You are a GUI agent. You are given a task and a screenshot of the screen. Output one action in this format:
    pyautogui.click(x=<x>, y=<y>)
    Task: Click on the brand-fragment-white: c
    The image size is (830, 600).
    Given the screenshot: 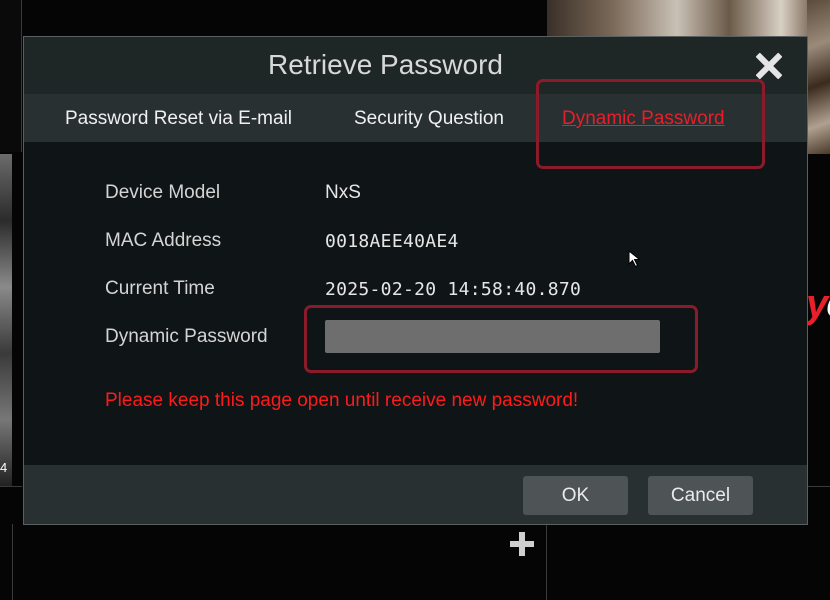 What is the action you would take?
    pyautogui.click(x=828, y=304)
    